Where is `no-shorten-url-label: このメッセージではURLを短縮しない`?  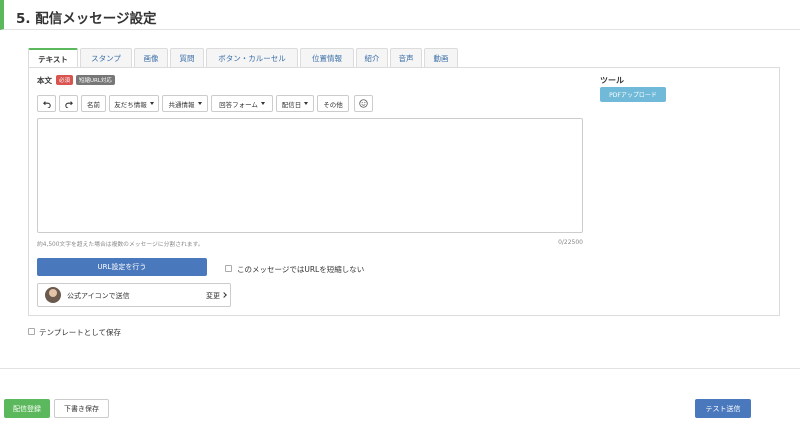 no-shorten-url-label: このメッセージではURLを短縮しない is located at coordinates (301, 269).